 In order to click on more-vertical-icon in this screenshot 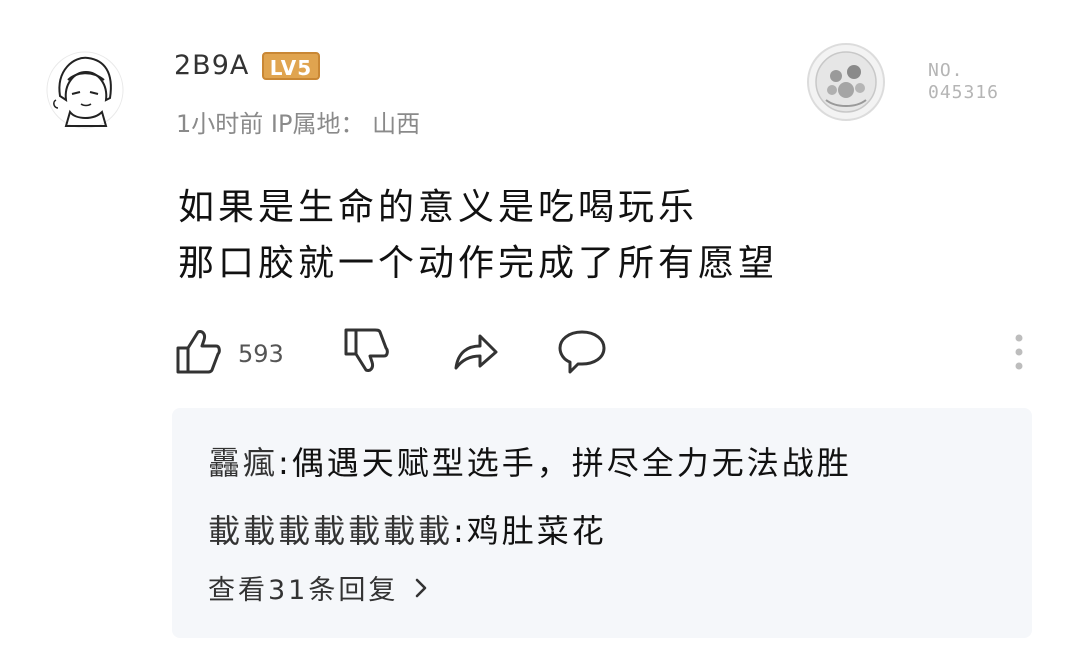, I will do `click(1019, 354)`.